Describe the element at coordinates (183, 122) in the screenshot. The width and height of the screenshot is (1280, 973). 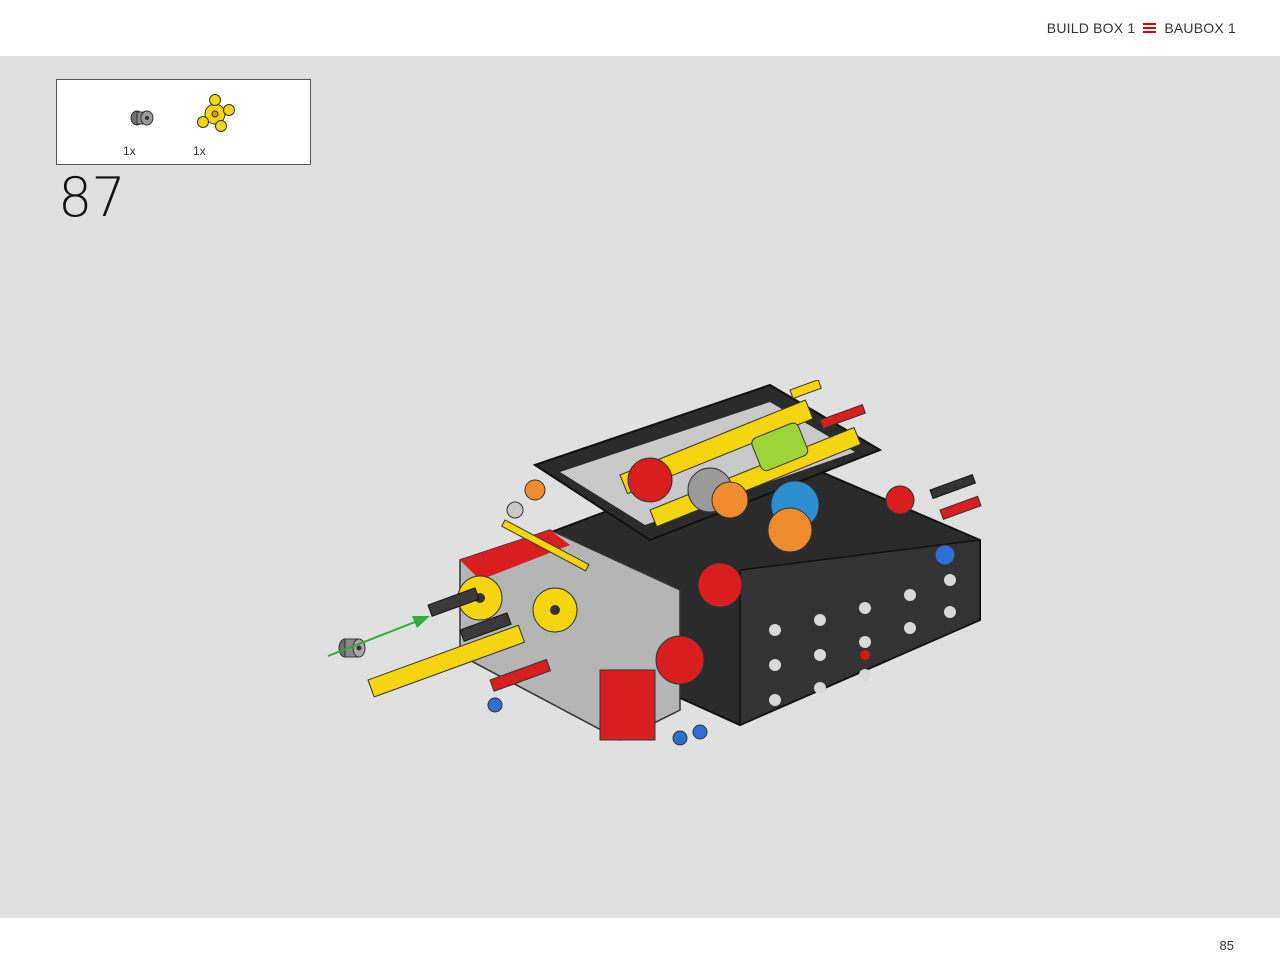
I see `parts-callout: 1x 1x` at that location.